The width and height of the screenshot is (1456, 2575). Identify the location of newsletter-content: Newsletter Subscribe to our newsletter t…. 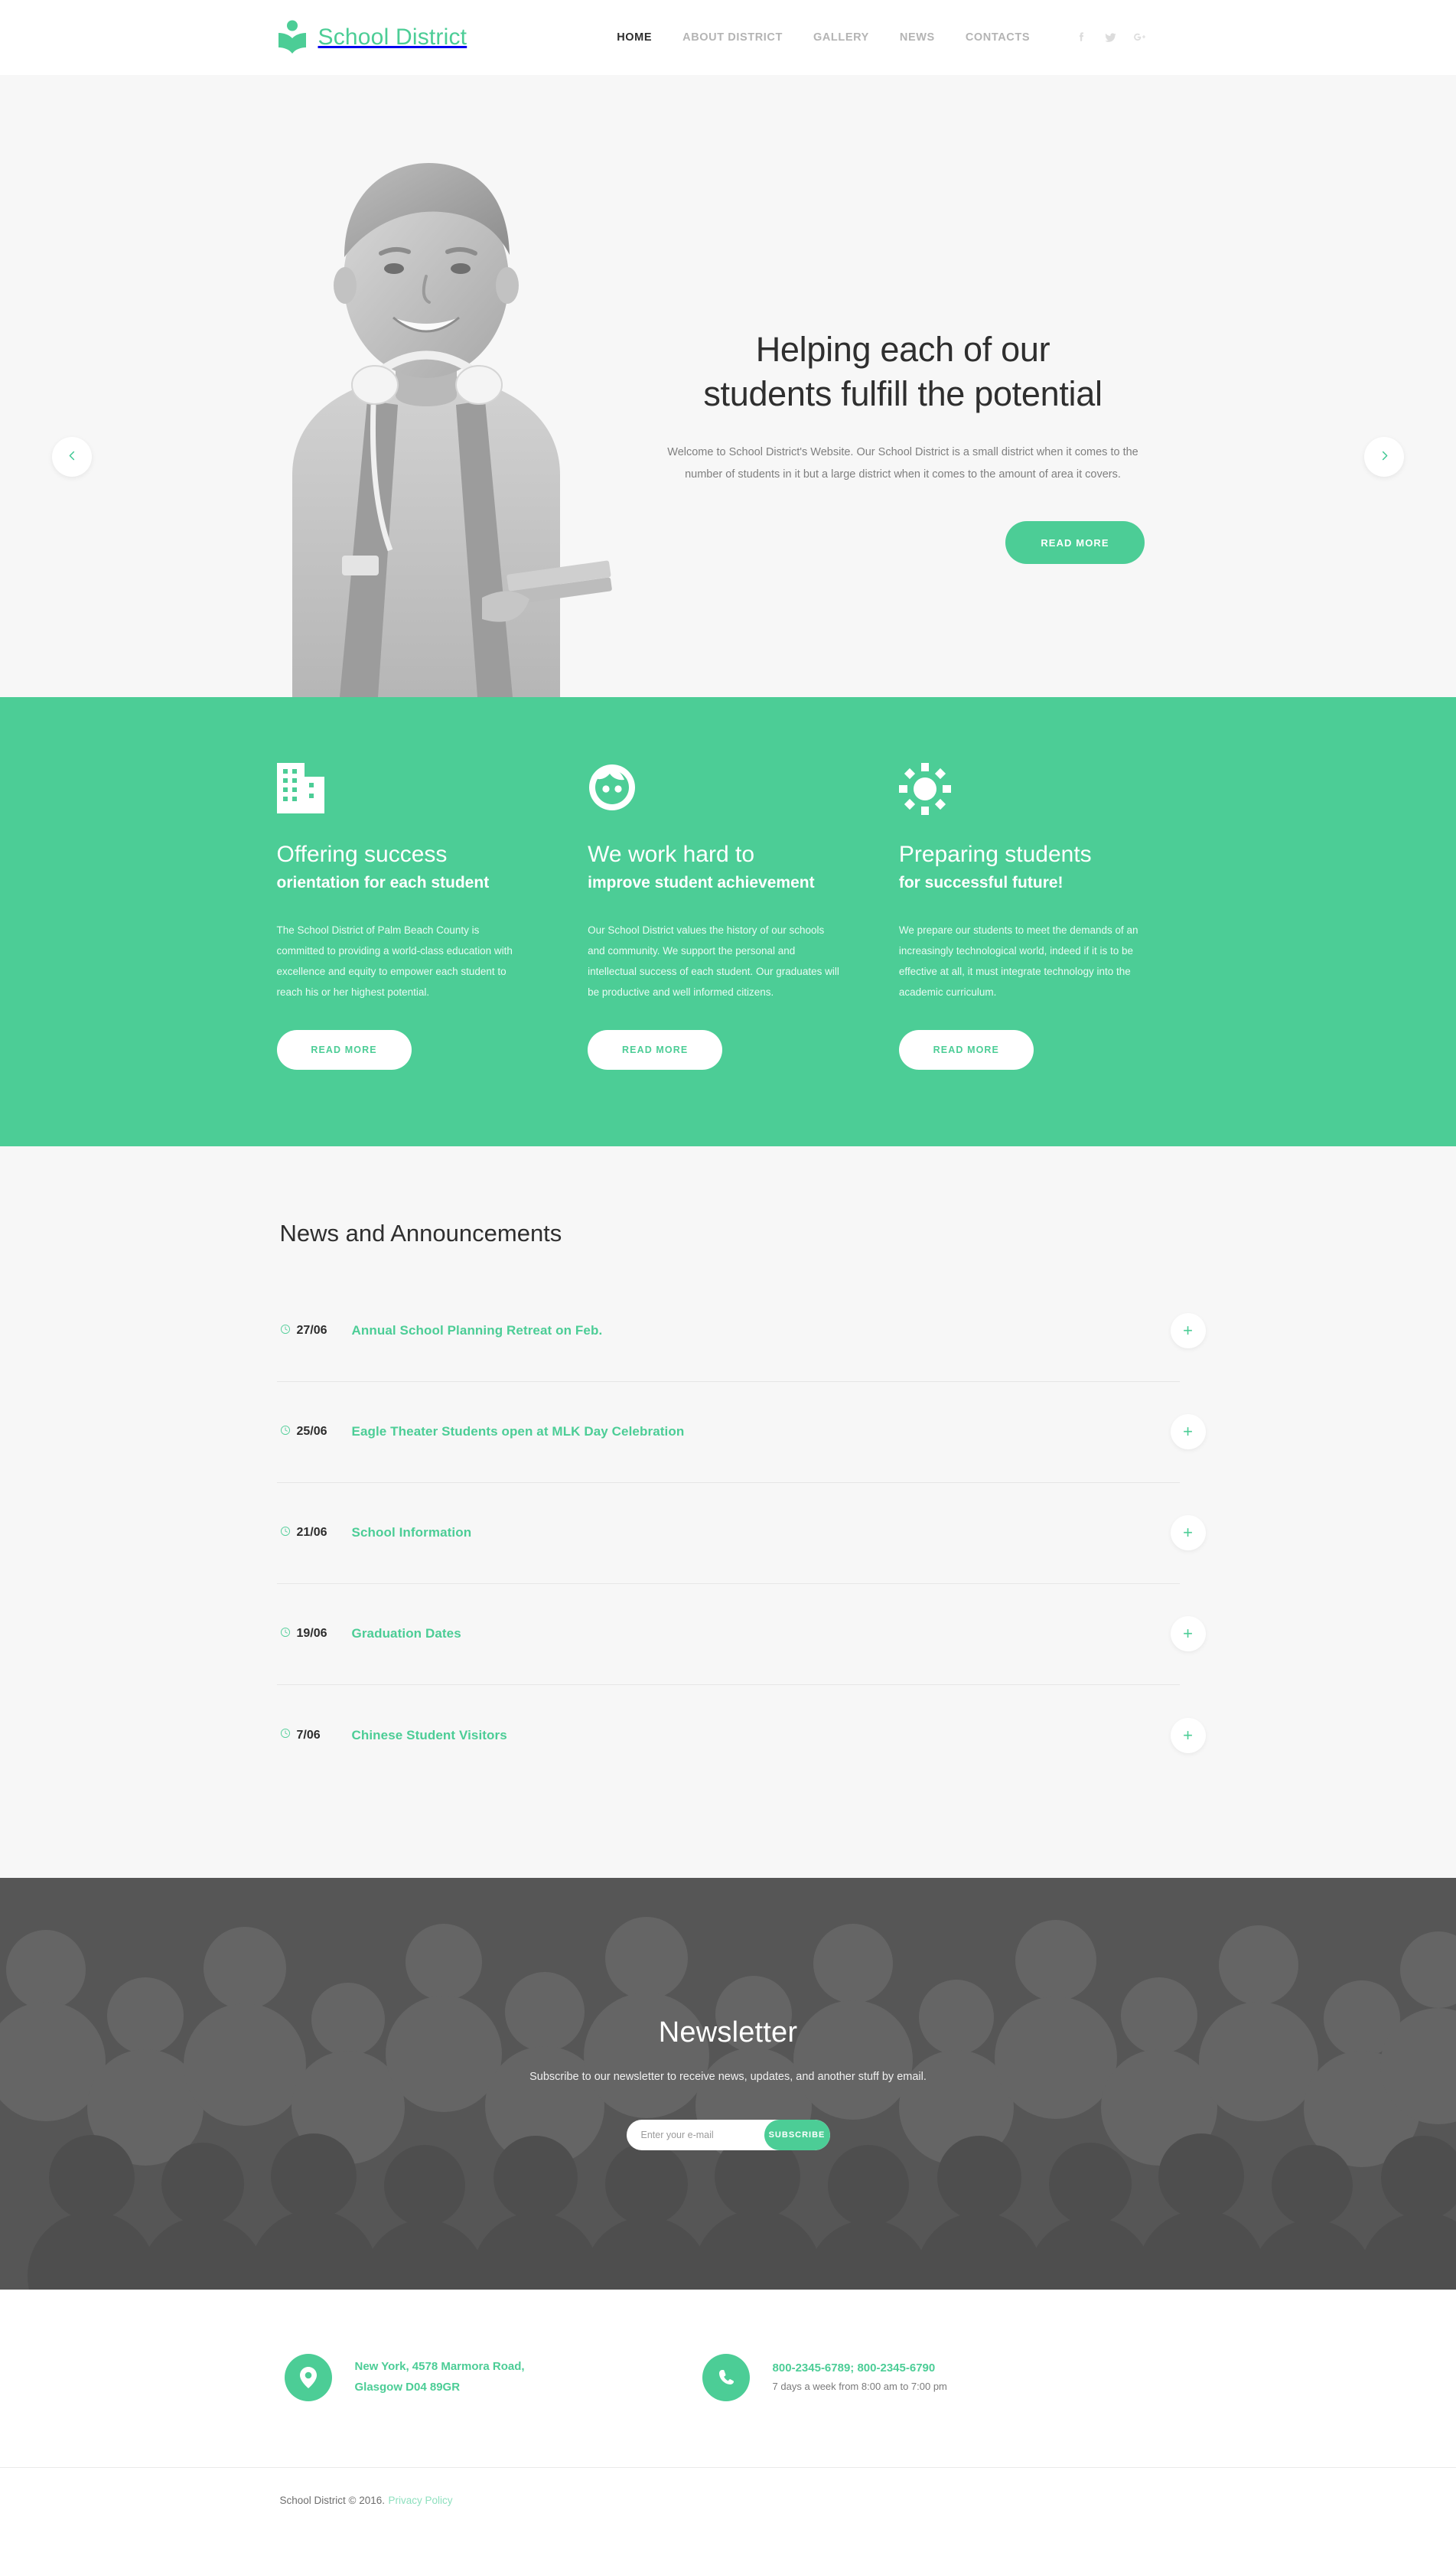
(728, 2083).